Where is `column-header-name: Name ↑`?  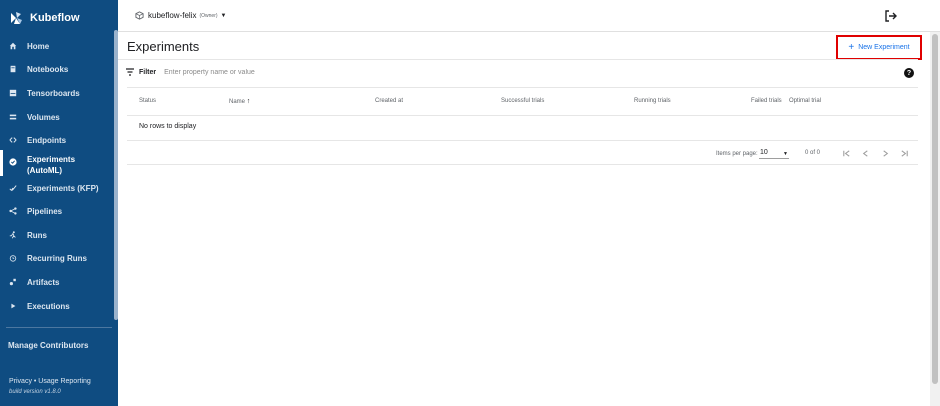
column-header-name: Name ↑ is located at coordinates (239, 101).